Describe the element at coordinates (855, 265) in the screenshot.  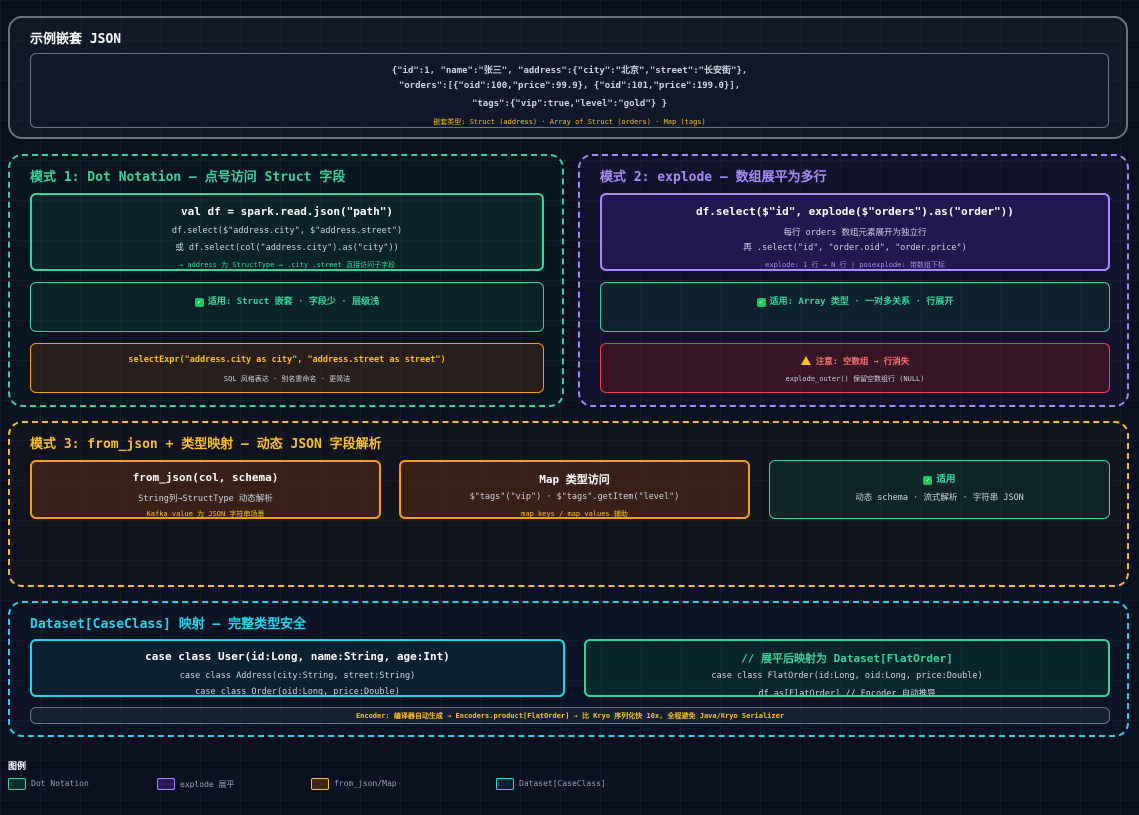
I see `mode2-code-note: explode: 1 行 → N 行 | posexplode: 带数组下标` at that location.